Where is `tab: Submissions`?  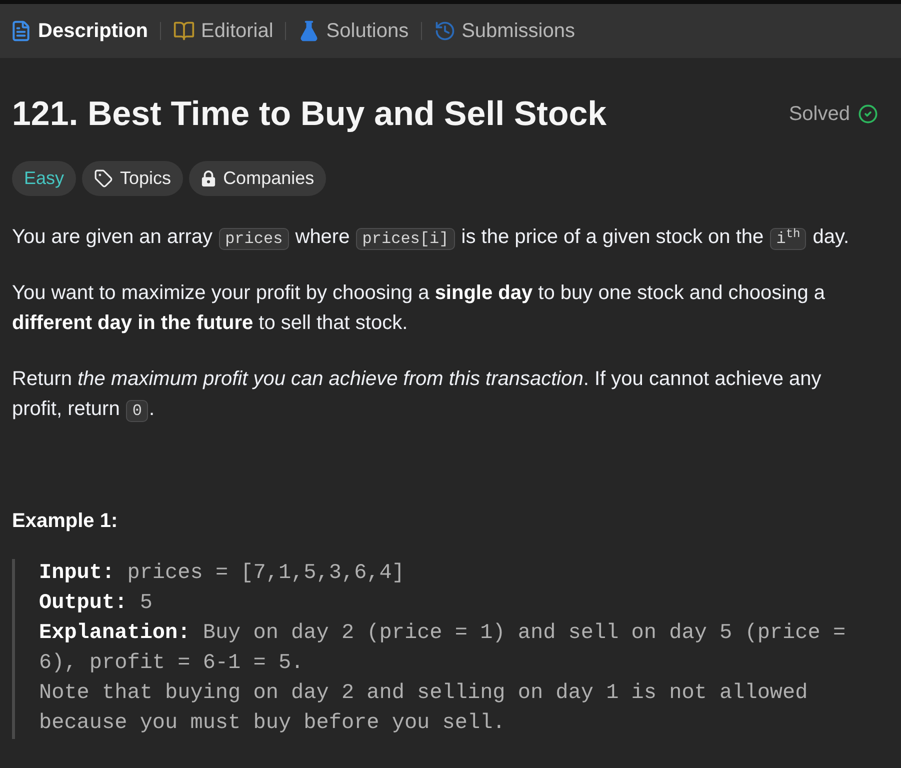
tab: Submissions is located at coordinates (504, 31).